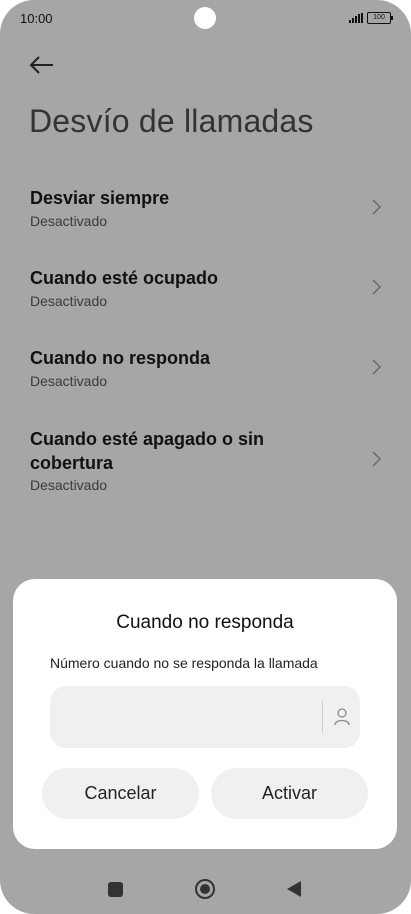  I want to click on battery-icon: 100, so click(380, 18).